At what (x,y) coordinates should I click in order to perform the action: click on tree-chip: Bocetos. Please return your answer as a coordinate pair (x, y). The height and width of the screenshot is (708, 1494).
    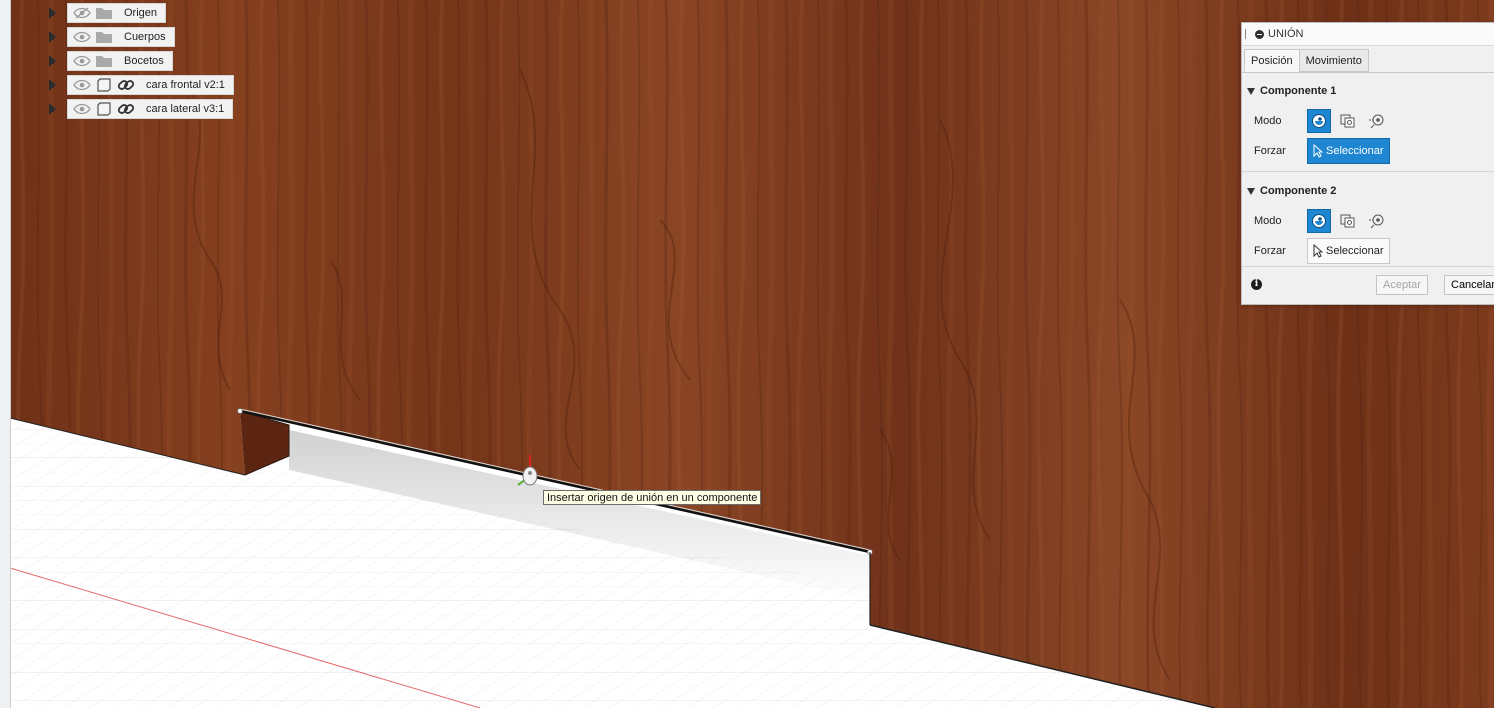
    Looking at the image, I should click on (120, 61).